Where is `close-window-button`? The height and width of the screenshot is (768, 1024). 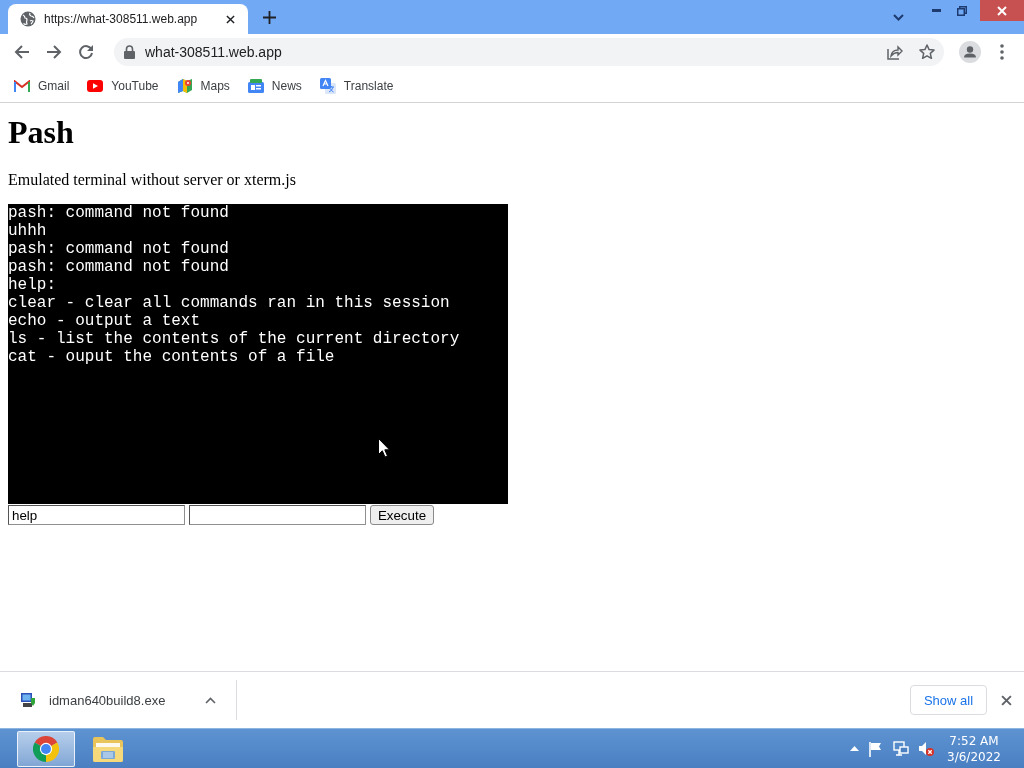 close-window-button is located at coordinates (1002, 10).